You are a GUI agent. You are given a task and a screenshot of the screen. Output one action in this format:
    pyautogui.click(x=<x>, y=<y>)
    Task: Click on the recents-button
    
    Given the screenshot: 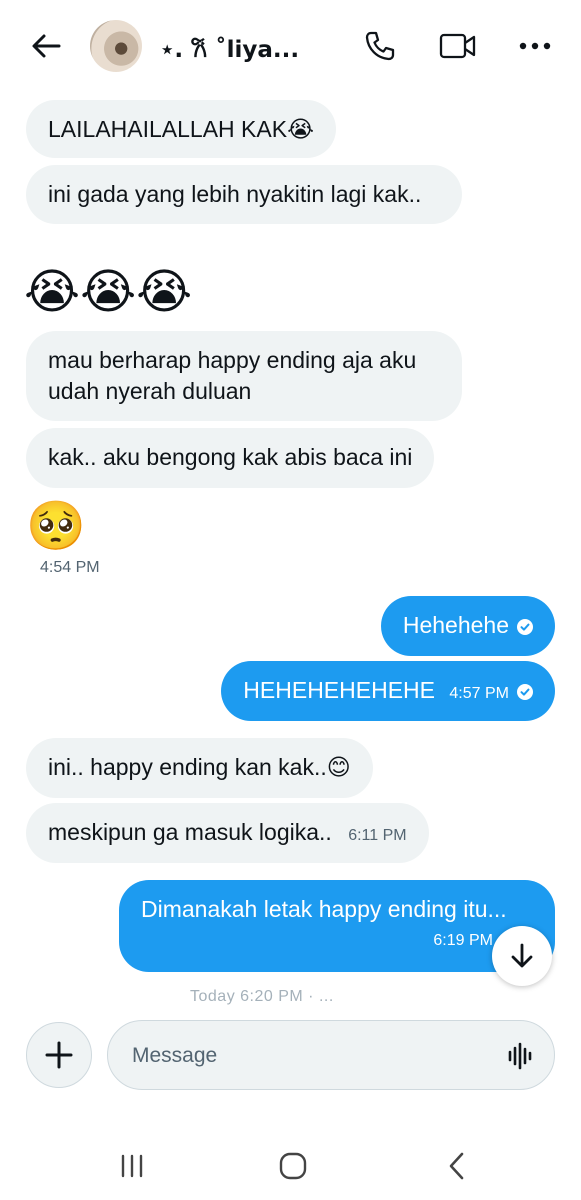 What is the action you would take?
    pyautogui.click(x=132, y=1166)
    